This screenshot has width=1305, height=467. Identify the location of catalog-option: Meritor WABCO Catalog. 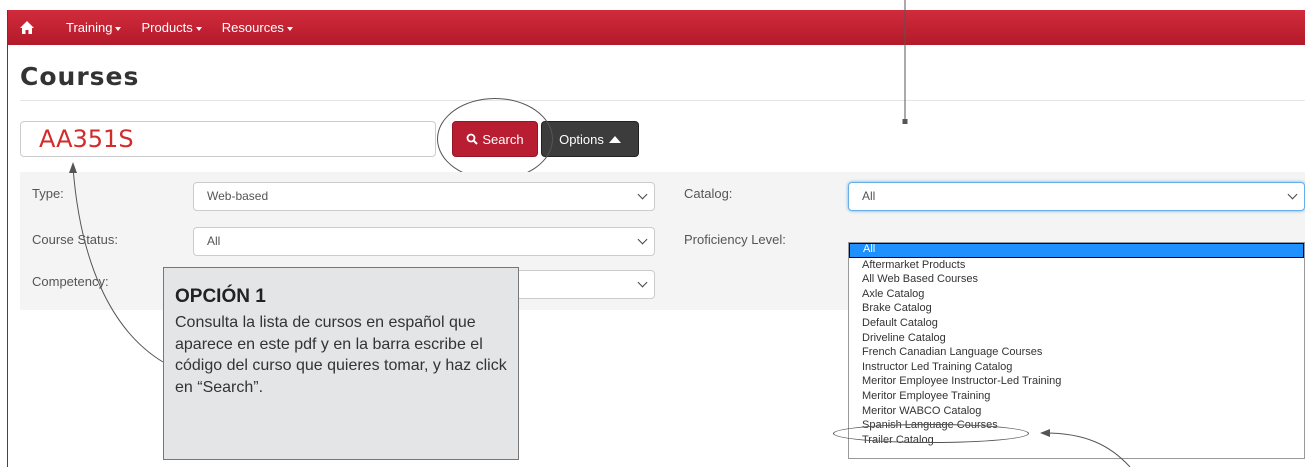
(1076, 411).